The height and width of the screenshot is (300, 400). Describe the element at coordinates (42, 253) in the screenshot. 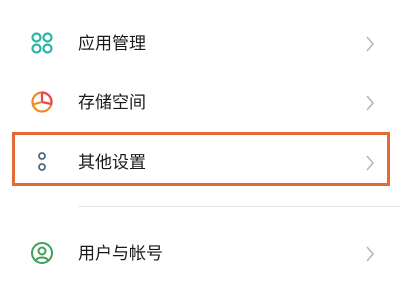

I see `user-account-icon` at that location.